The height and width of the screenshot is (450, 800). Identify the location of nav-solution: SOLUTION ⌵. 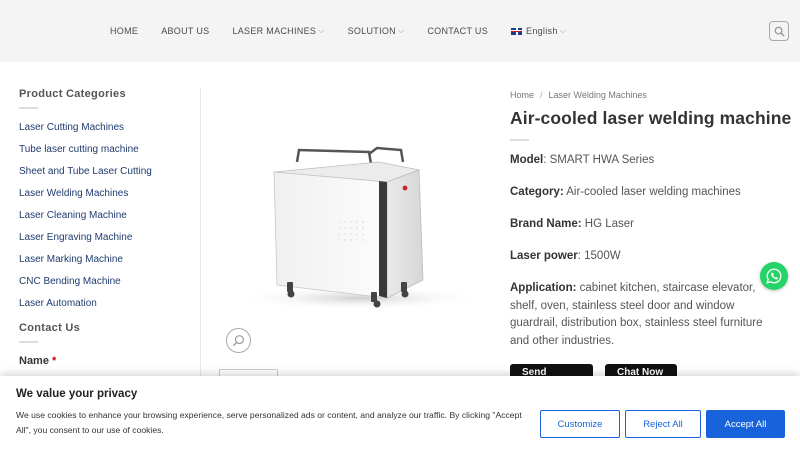
(376, 31).